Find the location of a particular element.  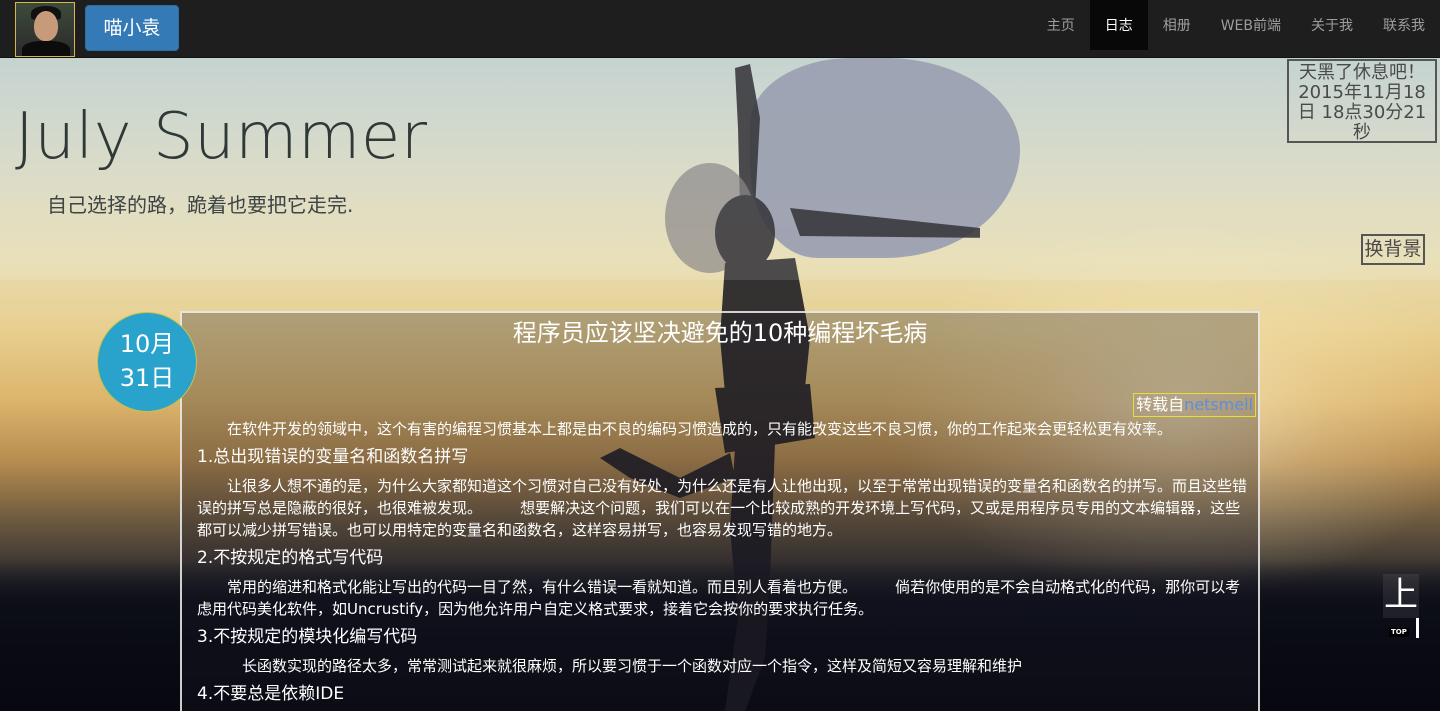

nav-item-blog: 日志 is located at coordinates (1118, 25).